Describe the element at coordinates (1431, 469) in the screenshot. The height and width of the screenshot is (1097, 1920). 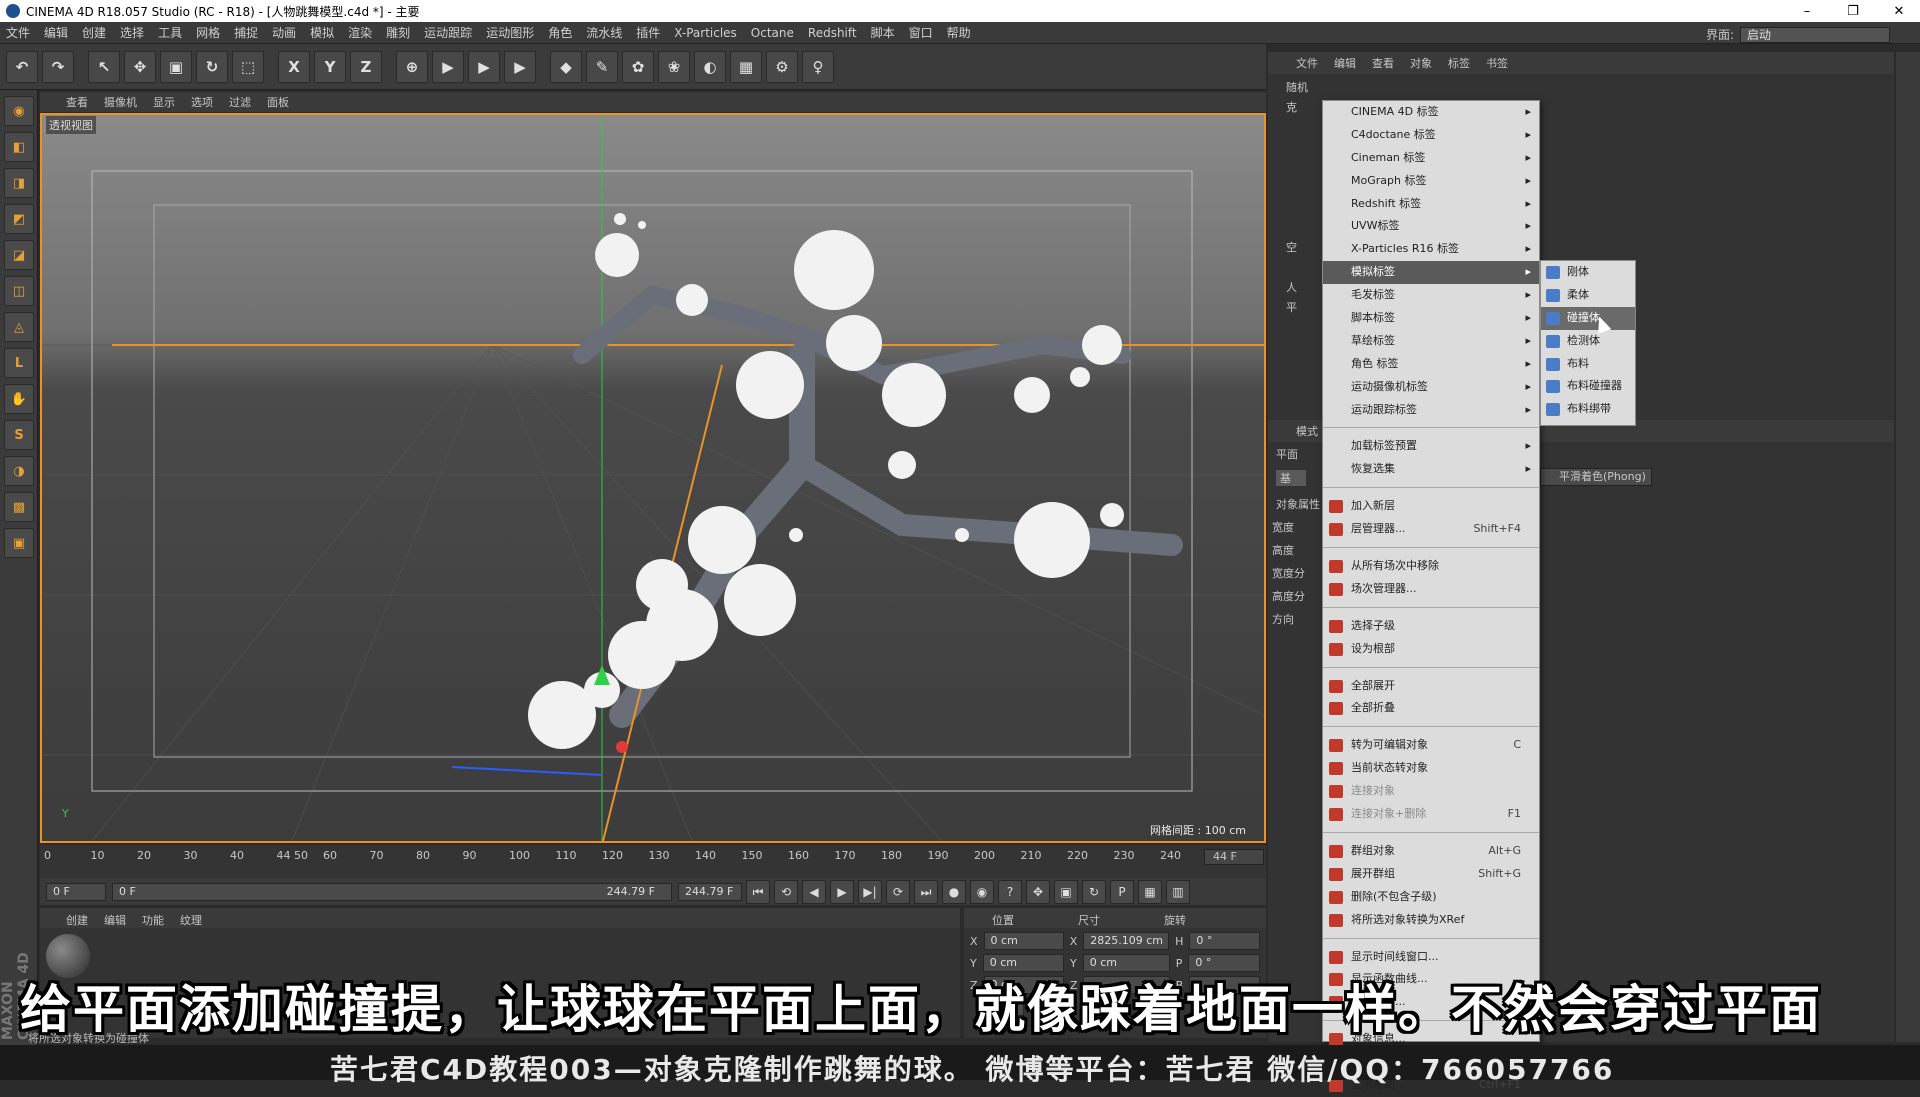
I see `context-menu-item: 恢复选集 ▸` at that location.